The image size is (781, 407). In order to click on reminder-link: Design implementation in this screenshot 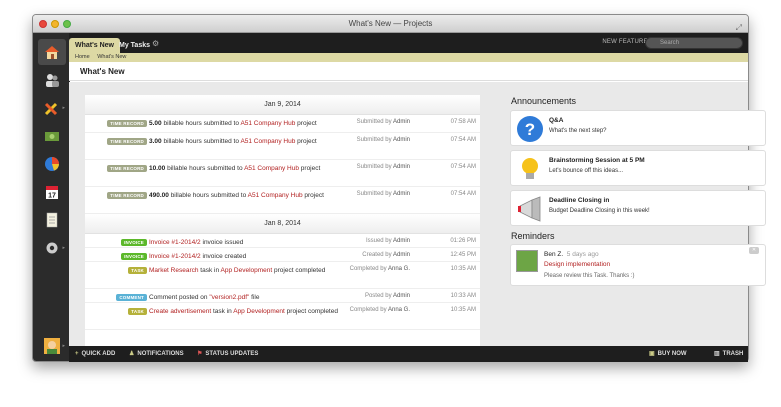, I will do `click(577, 264)`.